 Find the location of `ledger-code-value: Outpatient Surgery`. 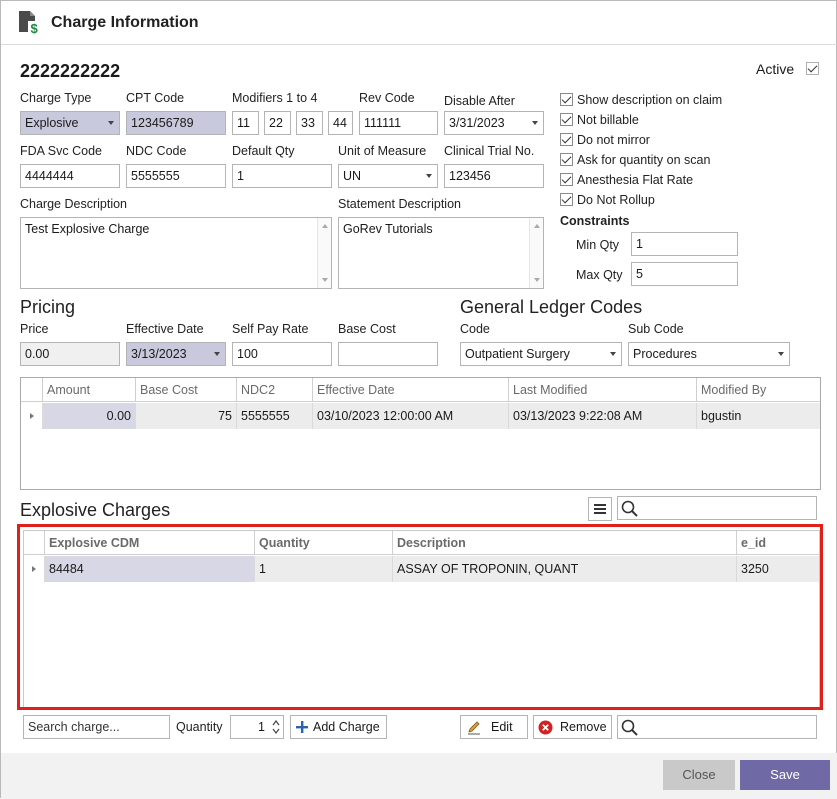

ledger-code-value: Outpatient Surgery is located at coordinates (517, 354).